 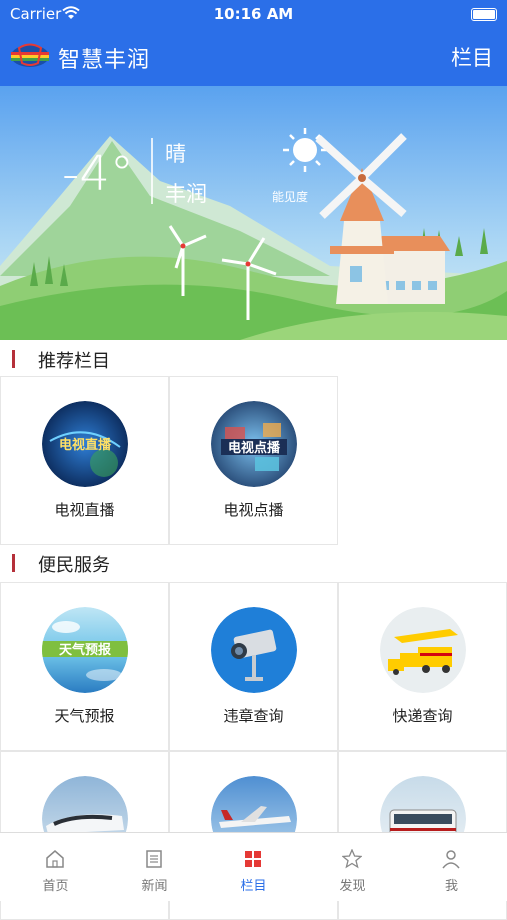 I want to click on tile-tv-live: 电视直播 电视直播, so click(x=84, y=460).